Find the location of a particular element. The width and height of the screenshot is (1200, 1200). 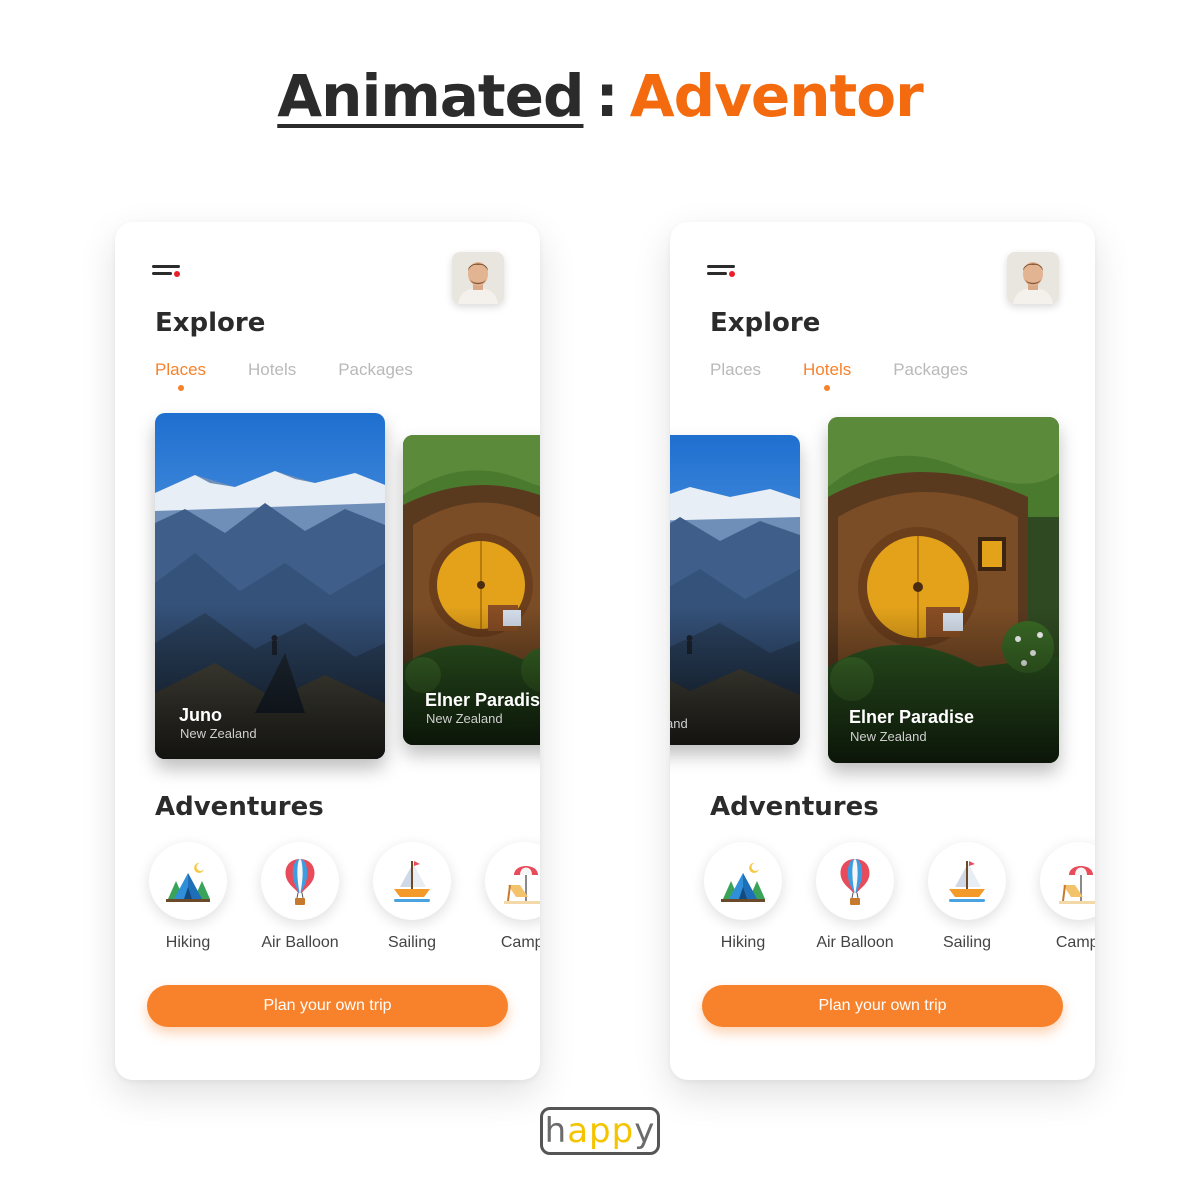

card-location: and is located at coordinates (679, 723).